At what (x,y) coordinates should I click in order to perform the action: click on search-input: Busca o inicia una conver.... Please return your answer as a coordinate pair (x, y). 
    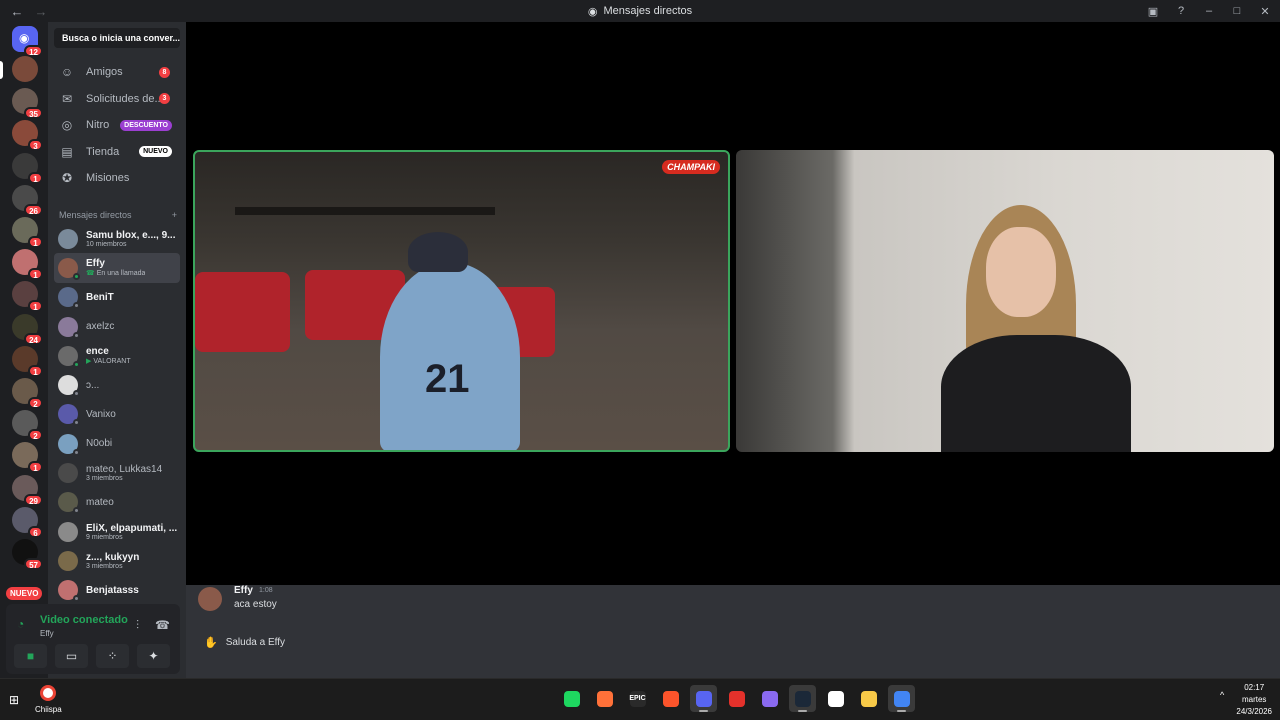
    Looking at the image, I should click on (117, 38).